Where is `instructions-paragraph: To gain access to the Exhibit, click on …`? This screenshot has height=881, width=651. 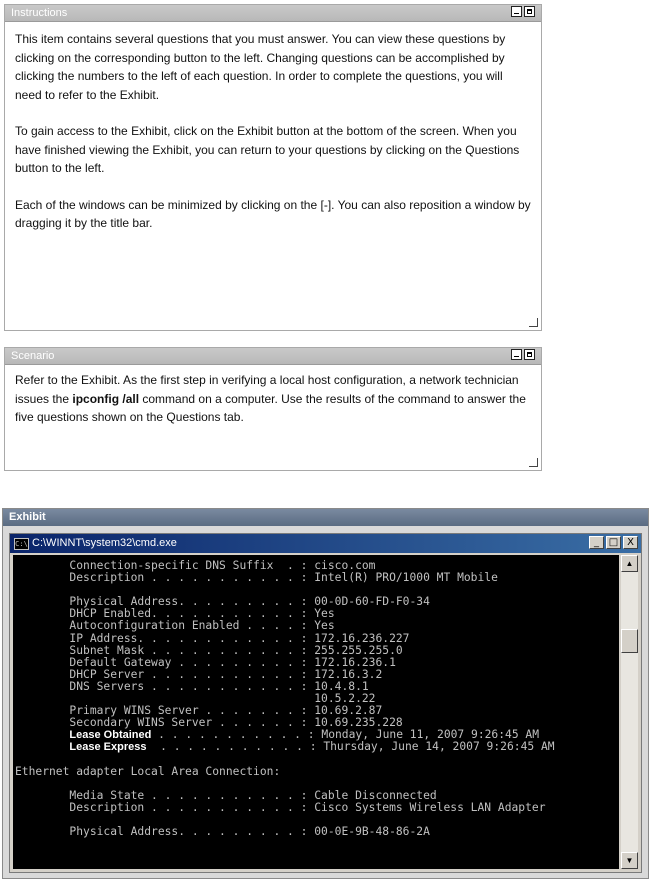 instructions-paragraph: To gain access to the Exhibit, click on … is located at coordinates (267, 149).